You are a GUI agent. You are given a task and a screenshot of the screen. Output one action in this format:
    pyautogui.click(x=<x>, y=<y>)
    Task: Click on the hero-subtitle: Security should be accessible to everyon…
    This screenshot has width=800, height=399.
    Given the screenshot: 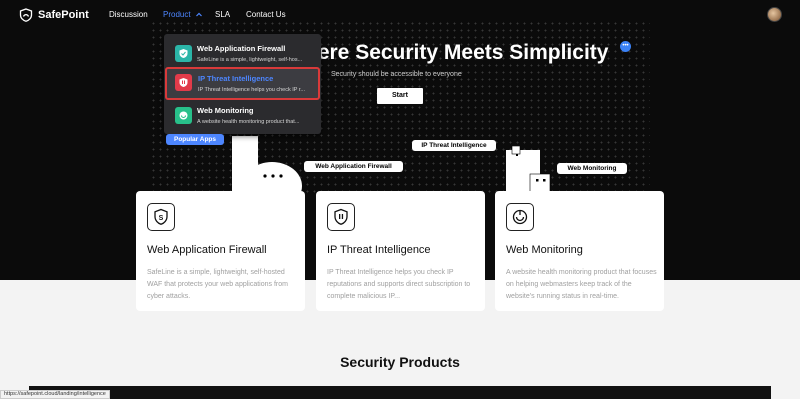 What is the action you would take?
    pyautogui.click(x=396, y=74)
    